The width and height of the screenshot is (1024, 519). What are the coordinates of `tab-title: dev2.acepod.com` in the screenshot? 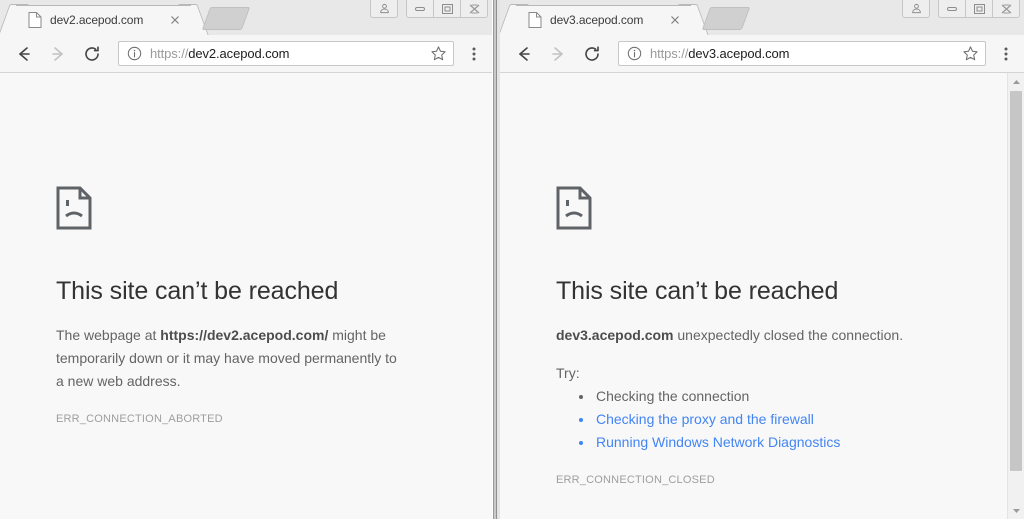 It's located at (97, 20).